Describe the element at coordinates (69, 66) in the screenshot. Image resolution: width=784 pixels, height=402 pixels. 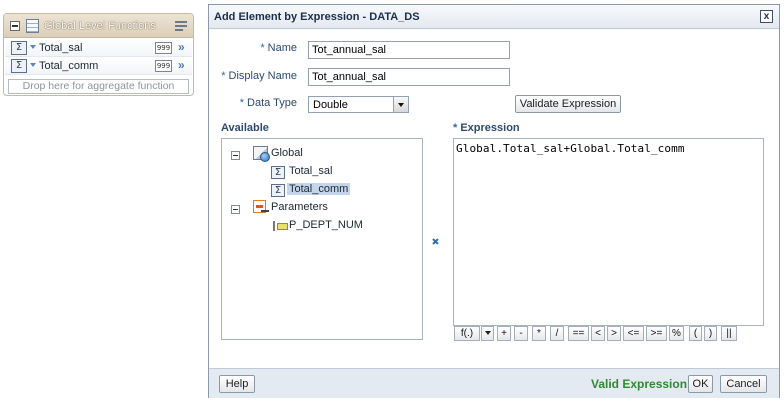
I see `function-label: Total_comm` at that location.